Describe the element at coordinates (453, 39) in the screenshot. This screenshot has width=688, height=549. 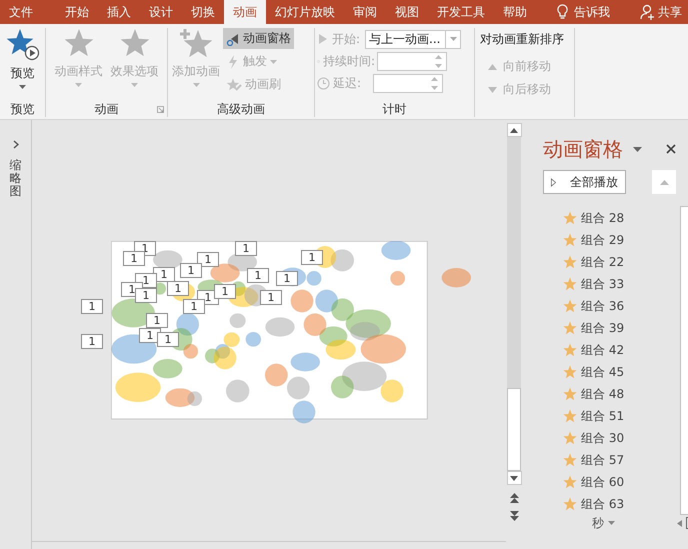
I see `dropdown-caret-icon` at that location.